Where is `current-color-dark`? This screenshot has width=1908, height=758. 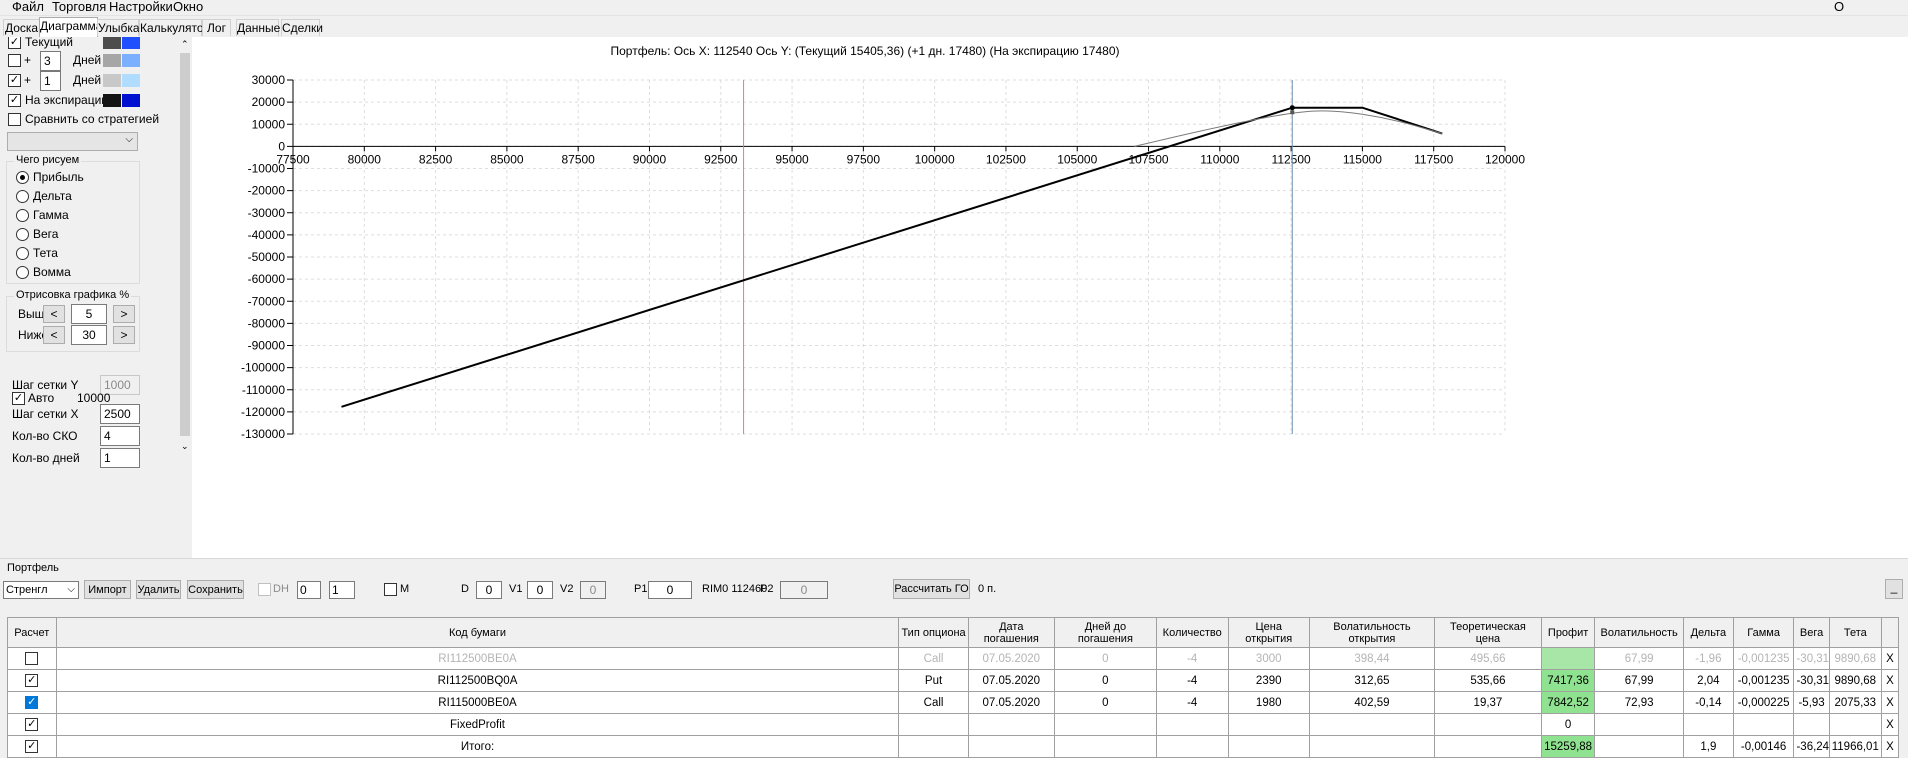
current-color-dark is located at coordinates (112, 43).